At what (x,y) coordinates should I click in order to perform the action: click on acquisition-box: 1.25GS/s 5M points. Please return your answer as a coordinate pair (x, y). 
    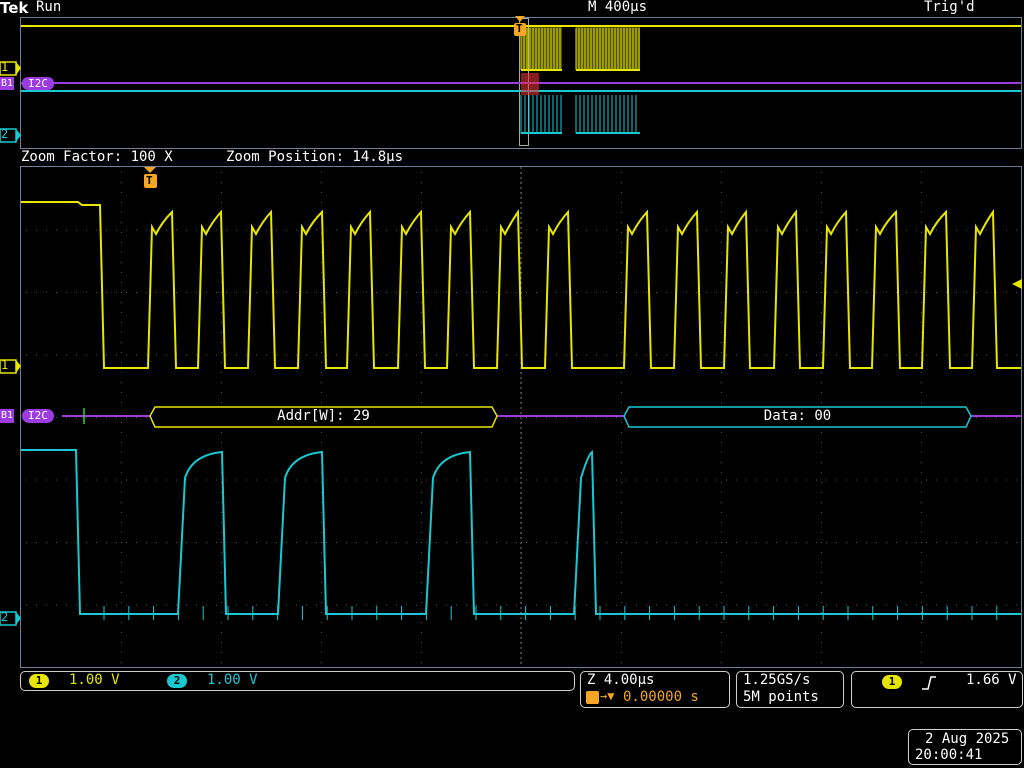
    Looking at the image, I should click on (790, 689).